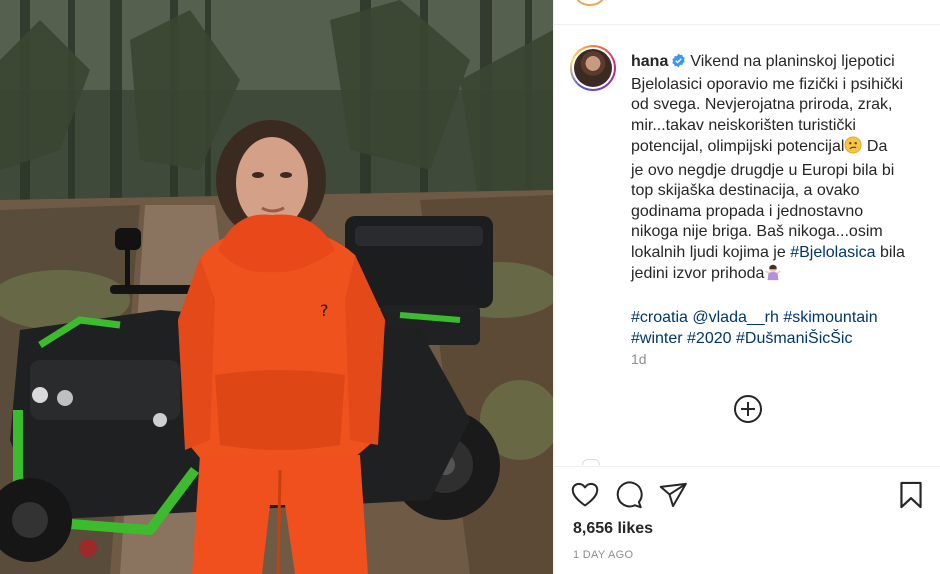  What do you see at coordinates (743, 125) in the screenshot?
I see `caption-line: mir...takav neiskorišten turistički` at bounding box center [743, 125].